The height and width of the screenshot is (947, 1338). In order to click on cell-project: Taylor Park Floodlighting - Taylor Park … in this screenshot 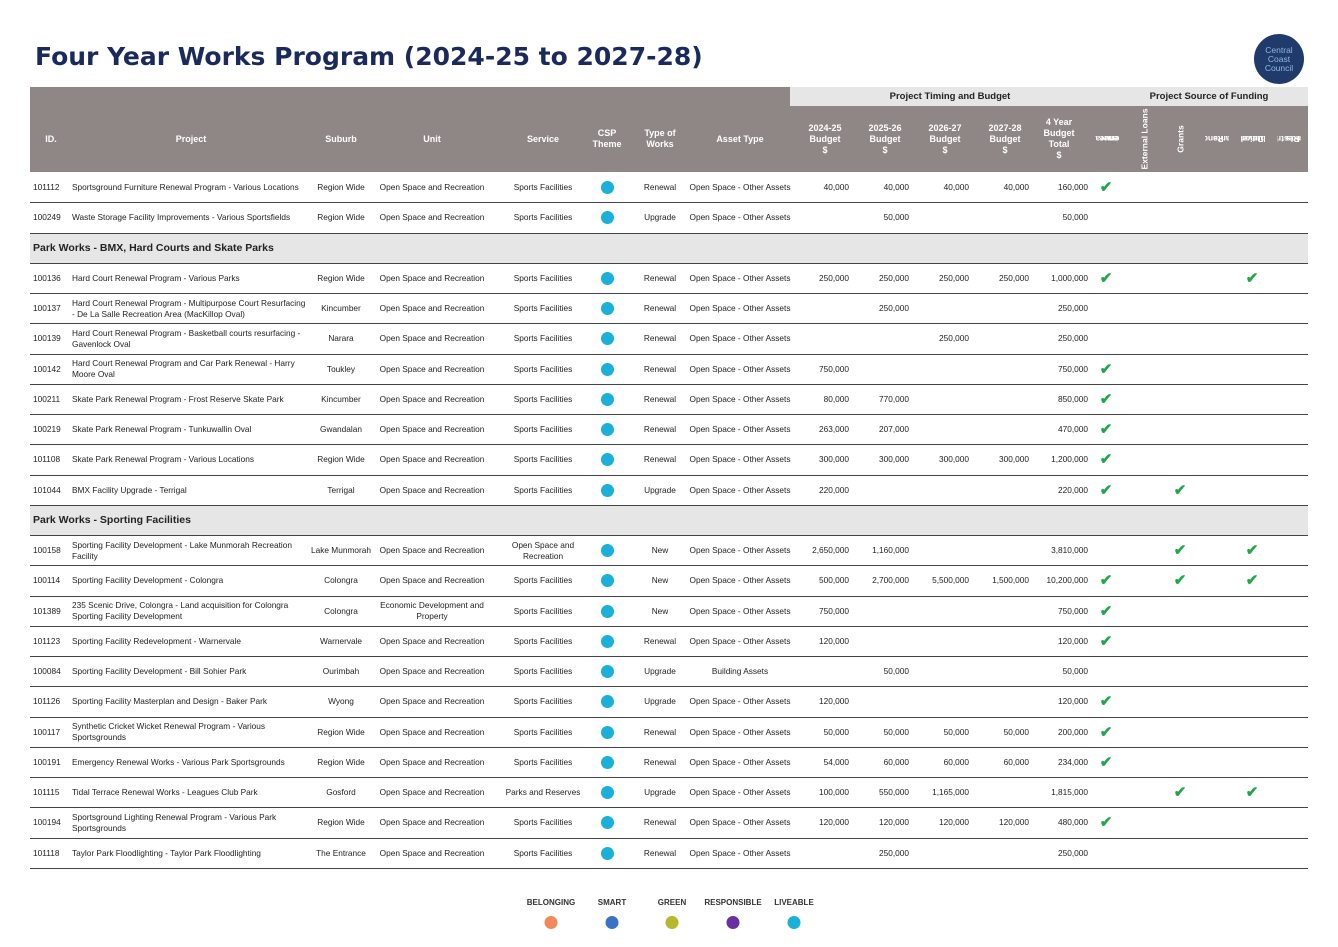, I will do `click(166, 852)`.